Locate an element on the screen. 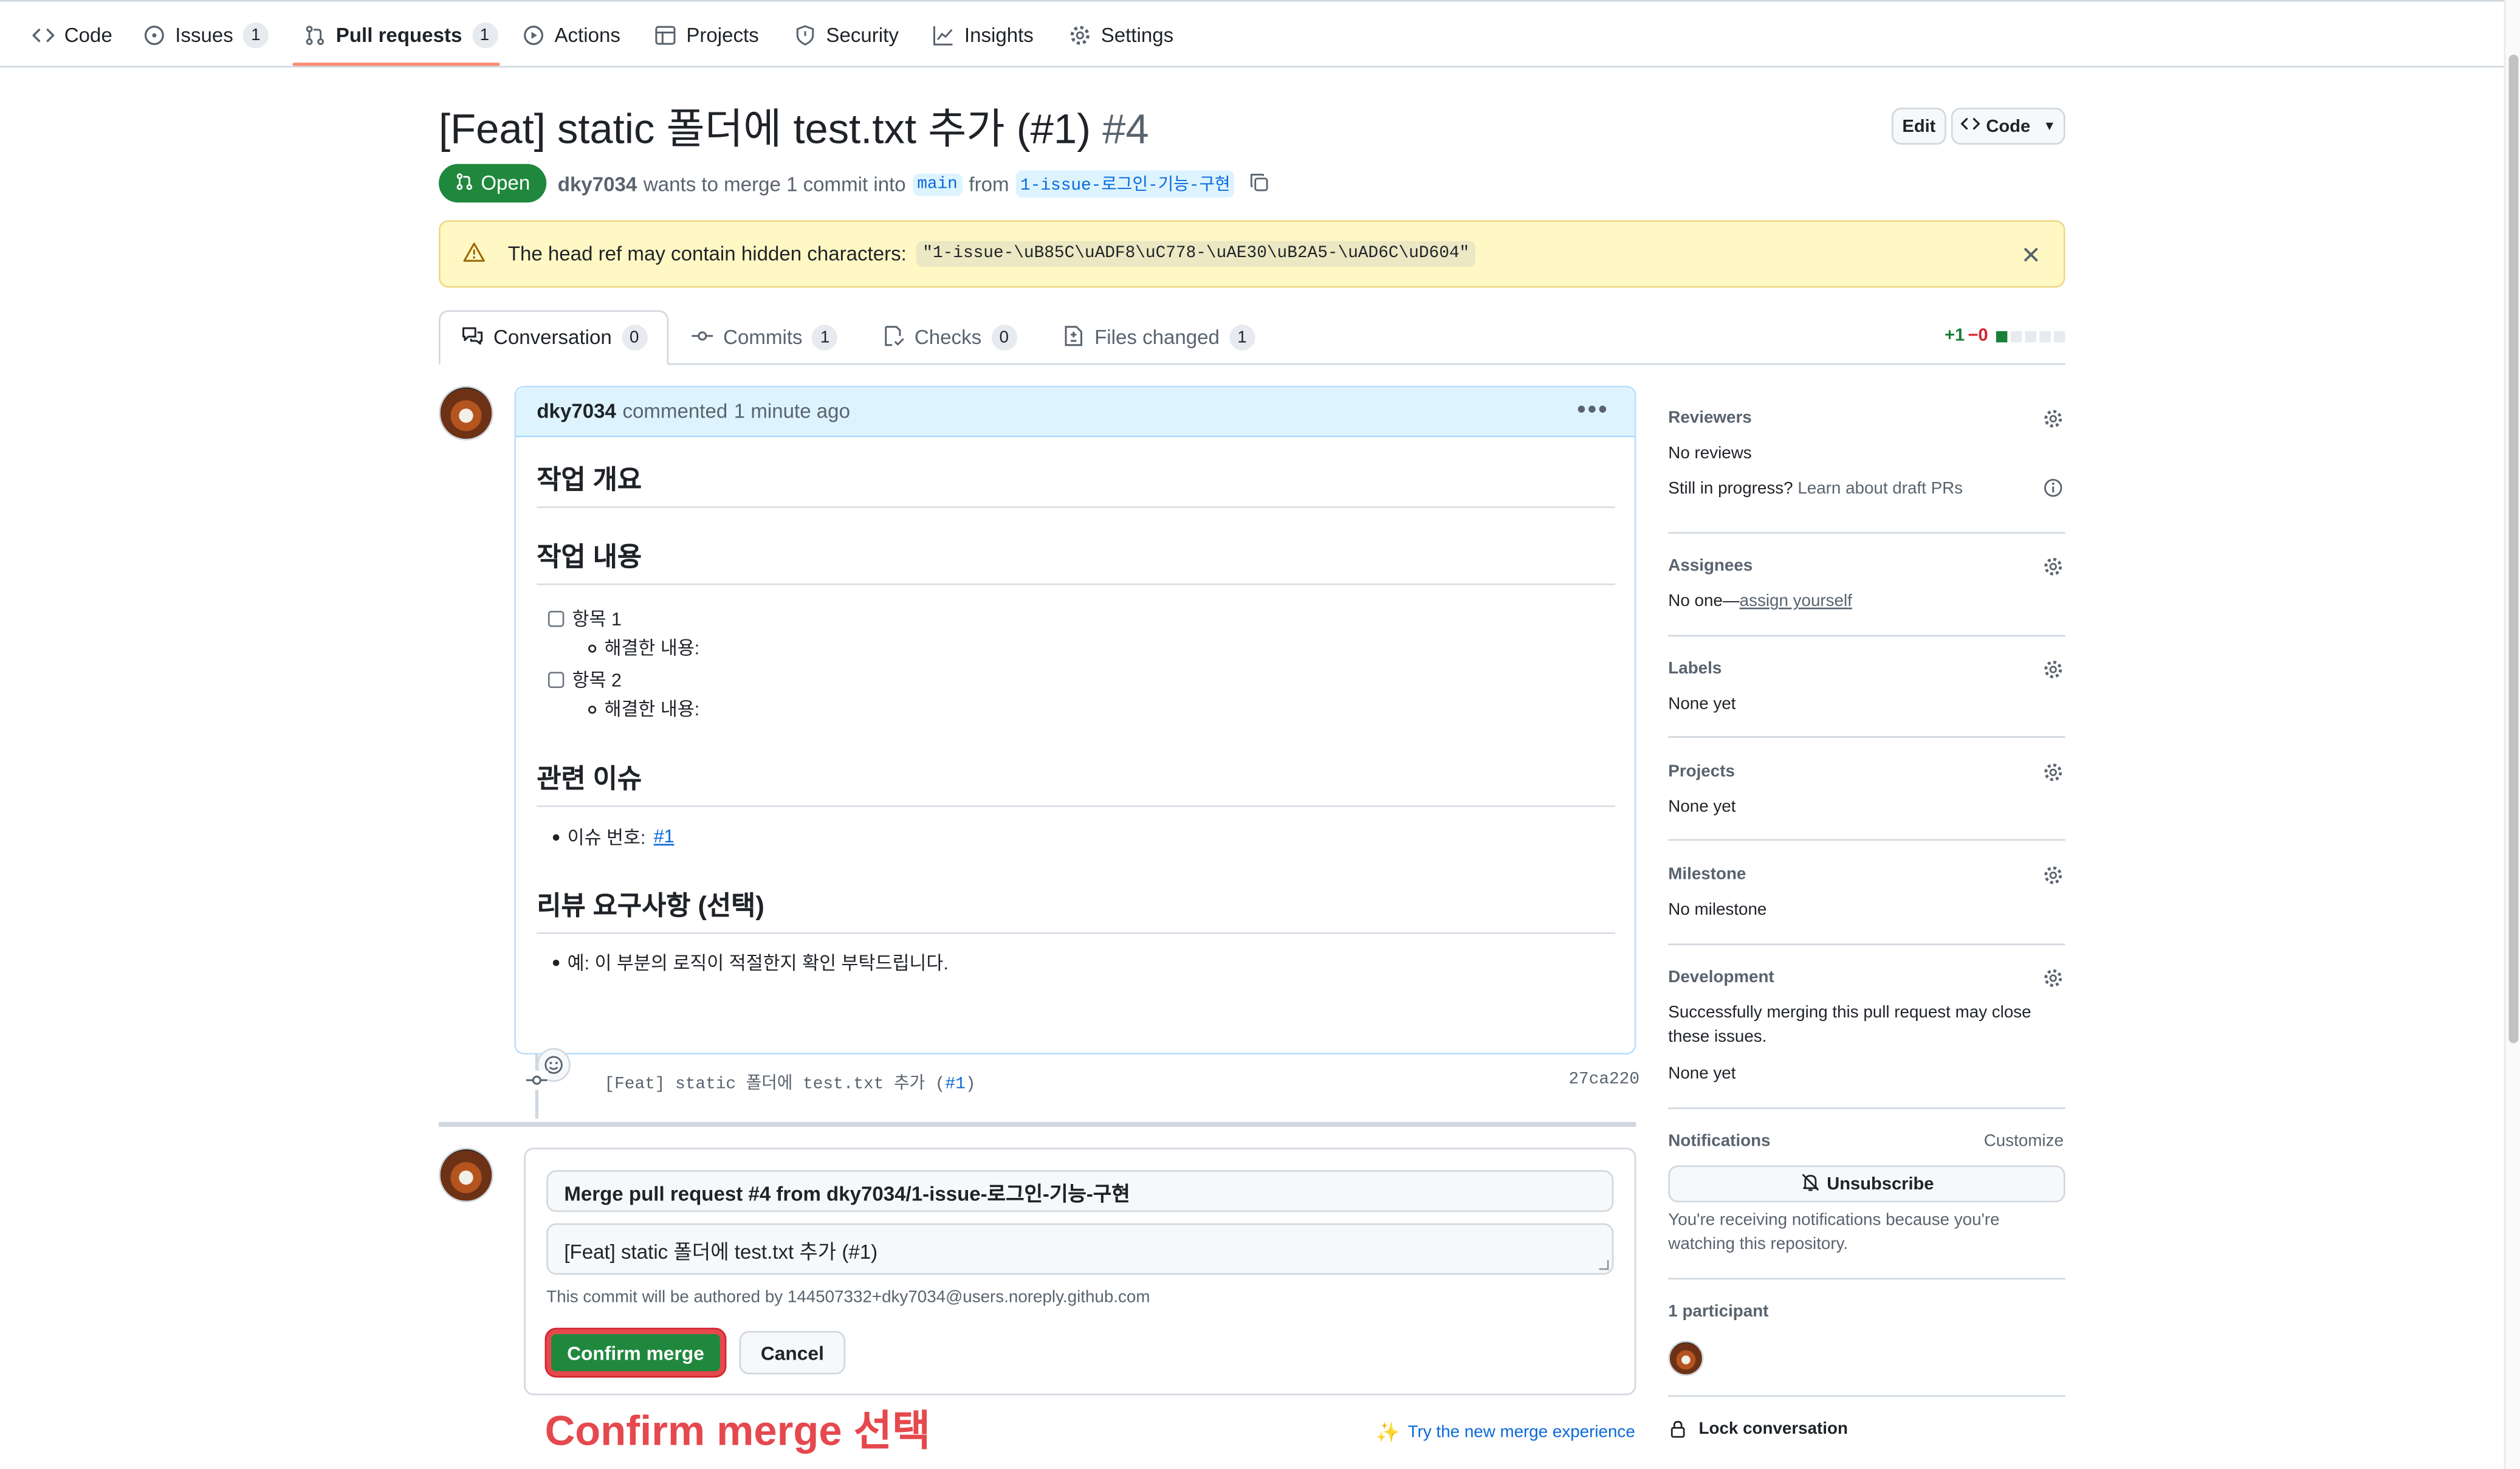  try-new-merge-label: Try the new merge experience is located at coordinates (1521, 1432).